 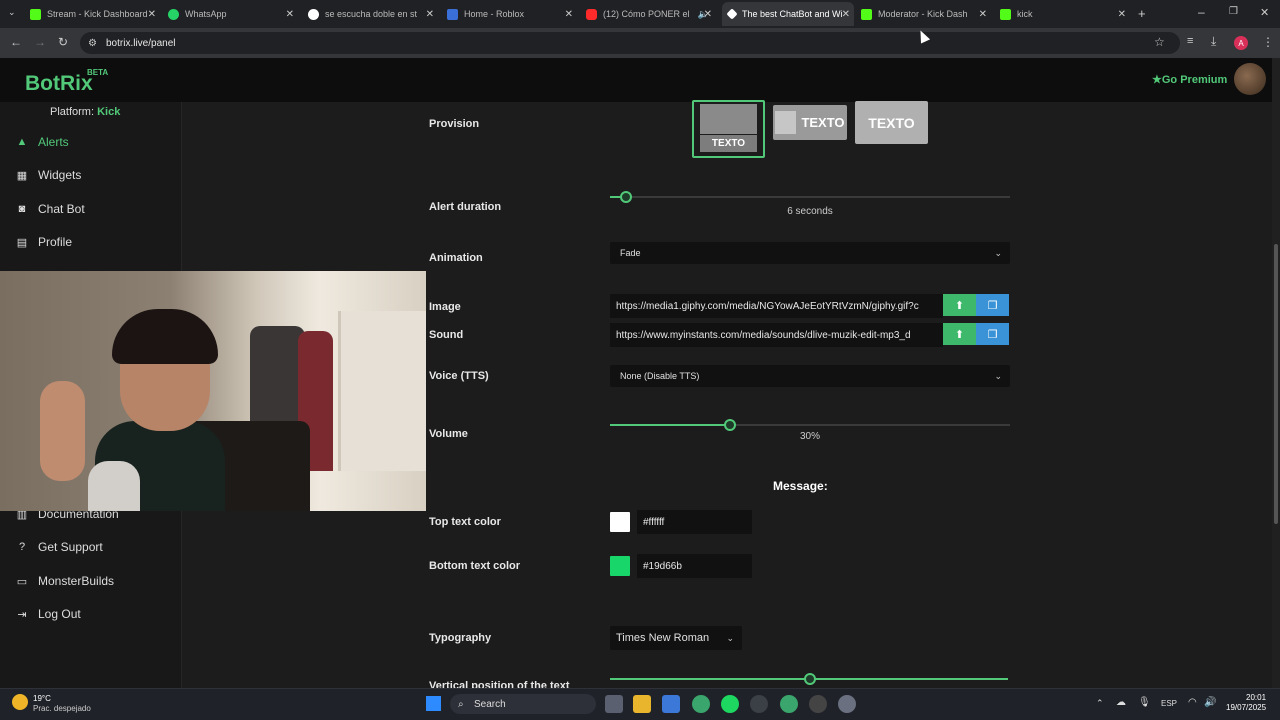 What do you see at coordinates (651, 14) in the screenshot?
I see `tab-youtube: (12) Cómo PONER el 🔈 ✕` at bounding box center [651, 14].